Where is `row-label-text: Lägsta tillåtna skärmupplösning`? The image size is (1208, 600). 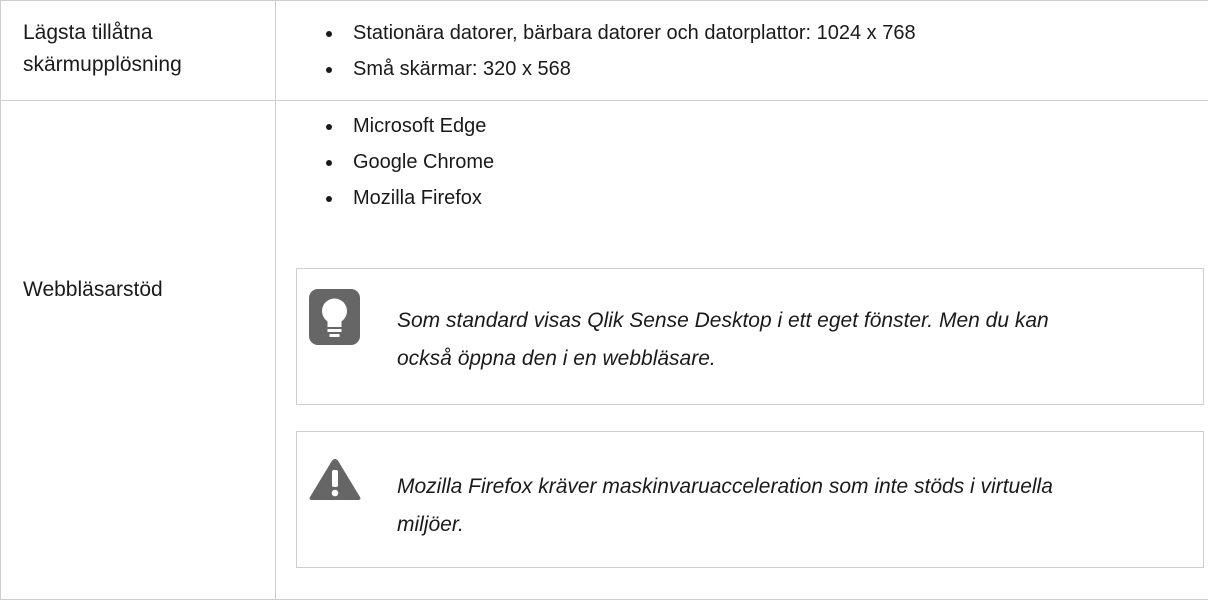
row-label-text: Lägsta tillåtna skärmupplösning is located at coordinates (102, 48).